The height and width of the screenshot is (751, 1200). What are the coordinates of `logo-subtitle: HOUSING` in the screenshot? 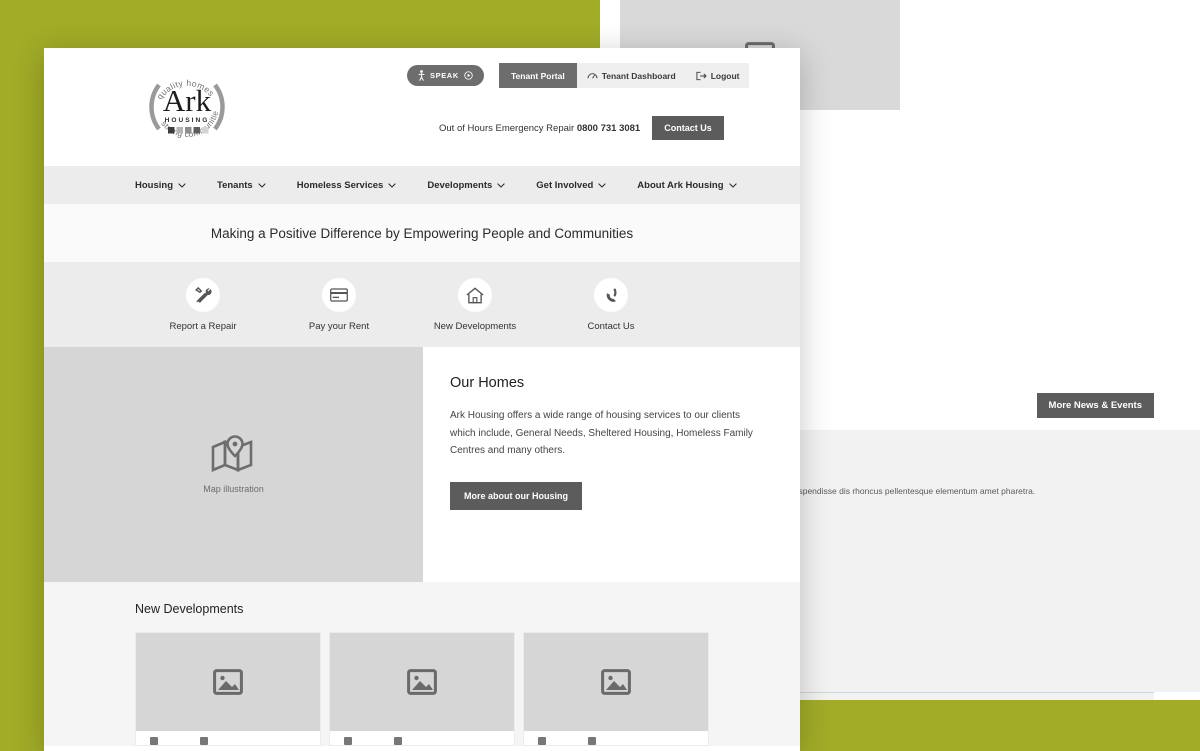 It's located at (187, 120).